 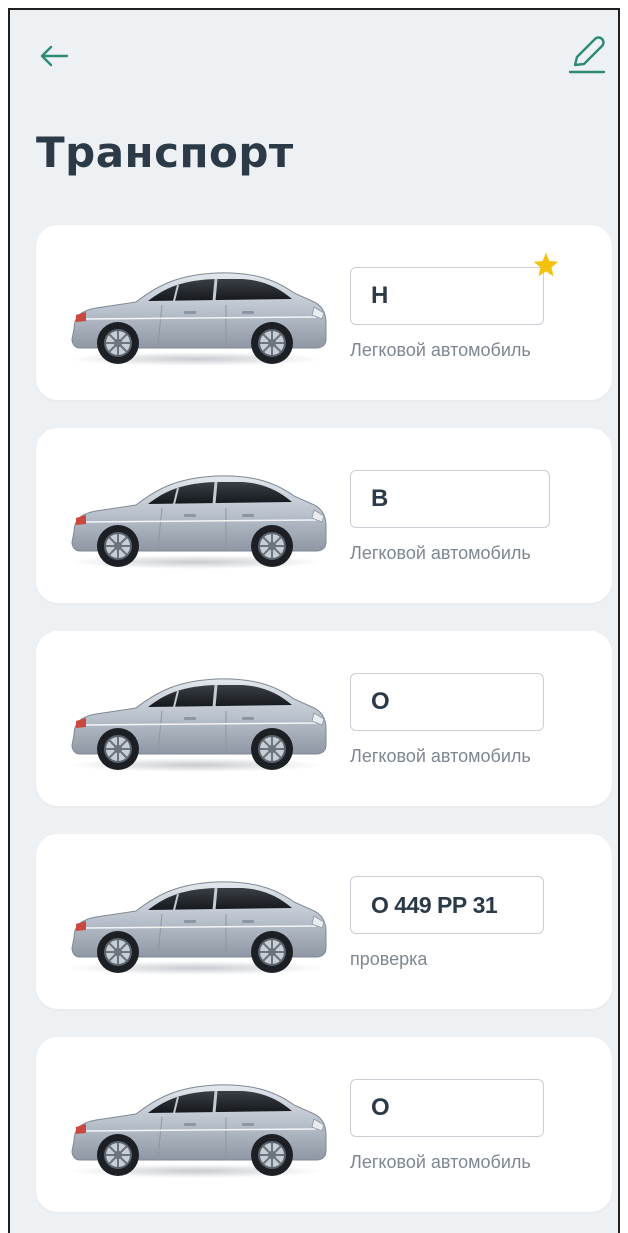 I want to click on back-button, so click(x=54, y=56).